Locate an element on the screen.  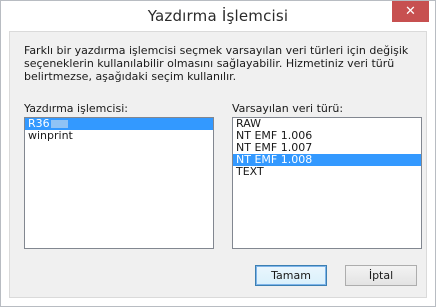
dialog-title: Yazdırma İşlemcisi is located at coordinates (218, 16).